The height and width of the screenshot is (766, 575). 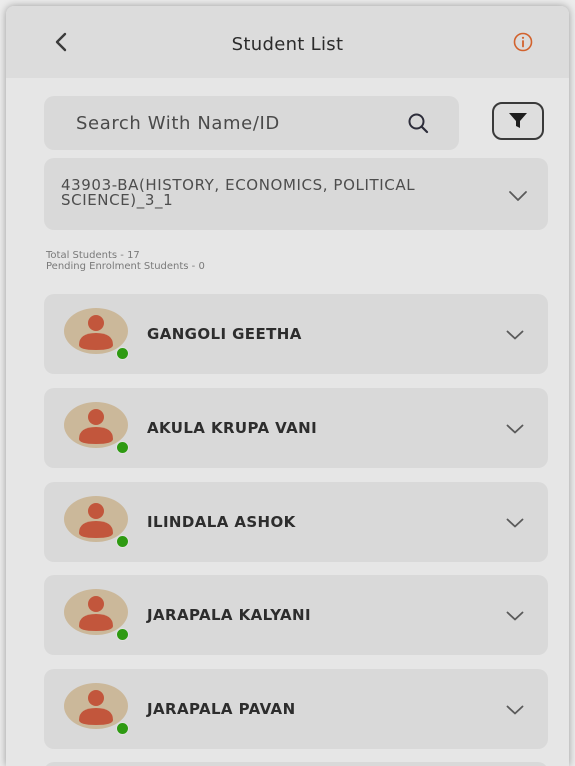 I want to click on student-card: AKULA KRUPA VANI, so click(x=296, y=428).